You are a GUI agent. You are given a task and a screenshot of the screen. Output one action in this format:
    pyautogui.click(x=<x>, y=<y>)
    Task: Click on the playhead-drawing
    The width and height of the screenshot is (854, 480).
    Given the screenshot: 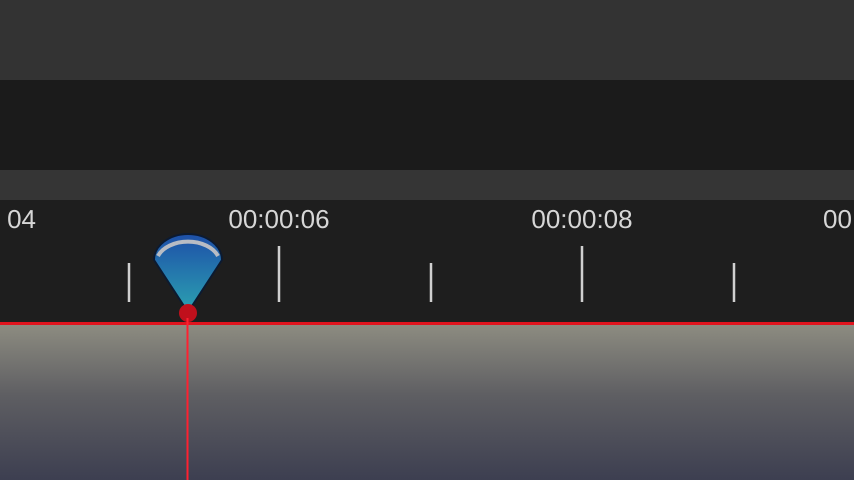 What is the action you would take?
    pyautogui.click(x=188, y=356)
    